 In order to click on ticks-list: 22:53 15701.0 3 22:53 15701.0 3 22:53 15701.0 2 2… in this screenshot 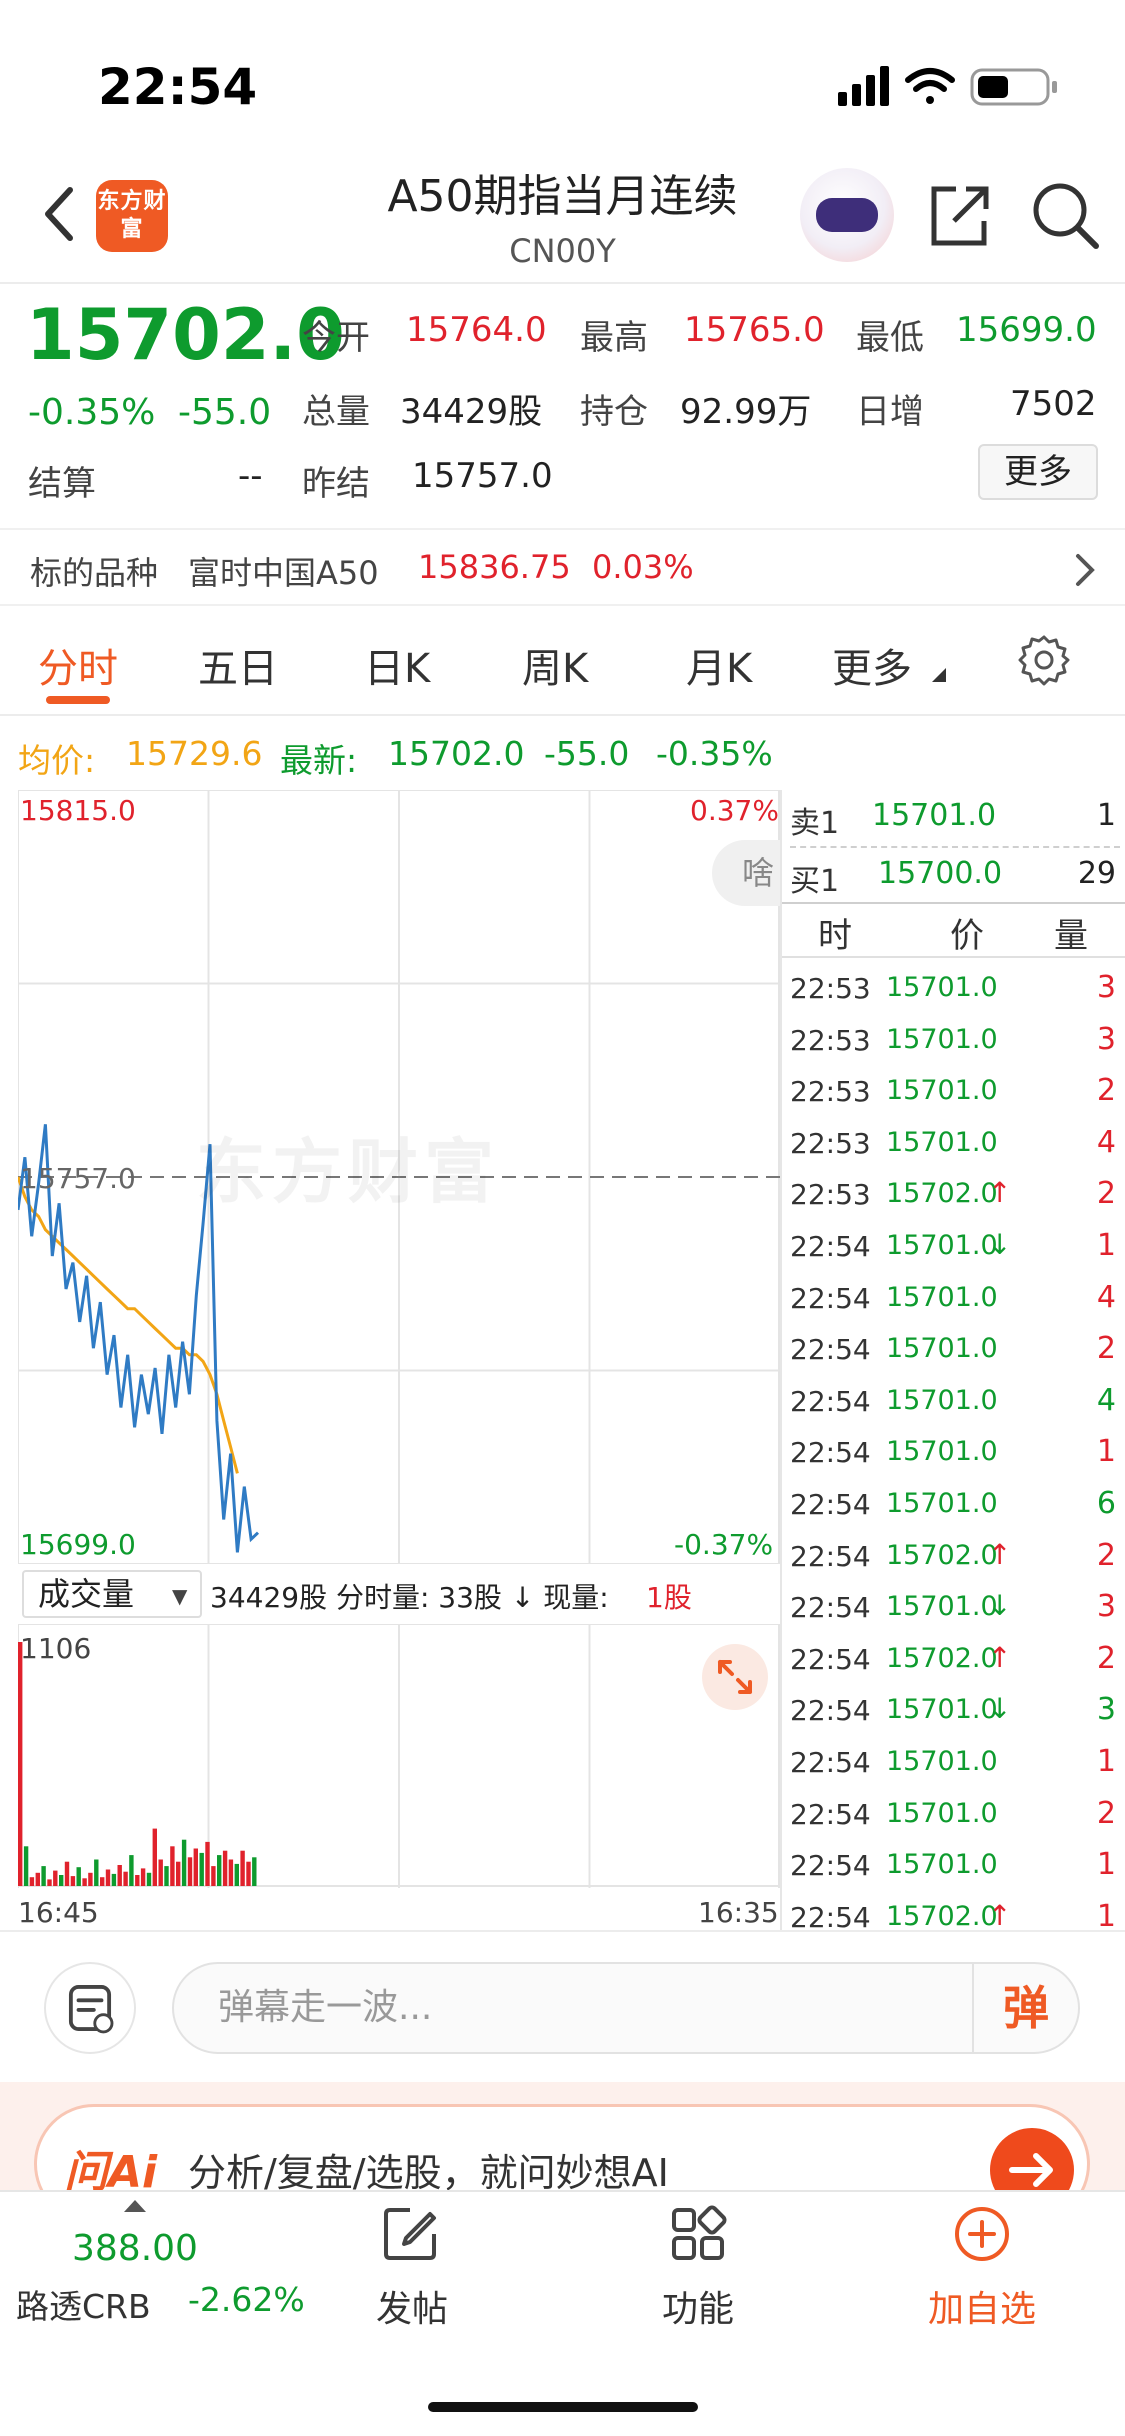, I will do `click(955, 1454)`.